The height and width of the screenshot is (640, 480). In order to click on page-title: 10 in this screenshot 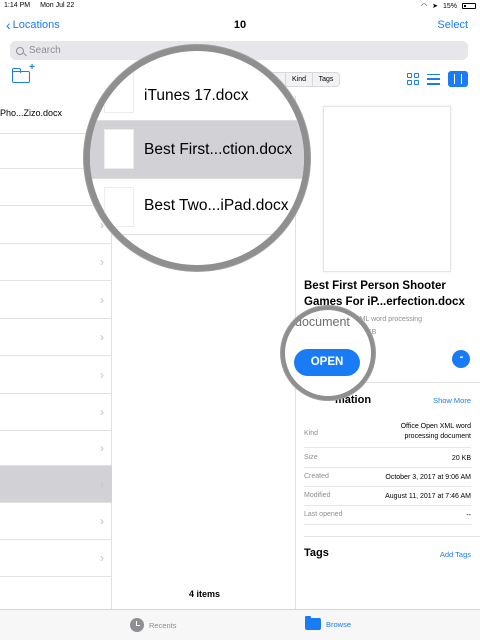, I will do `click(240, 25)`.